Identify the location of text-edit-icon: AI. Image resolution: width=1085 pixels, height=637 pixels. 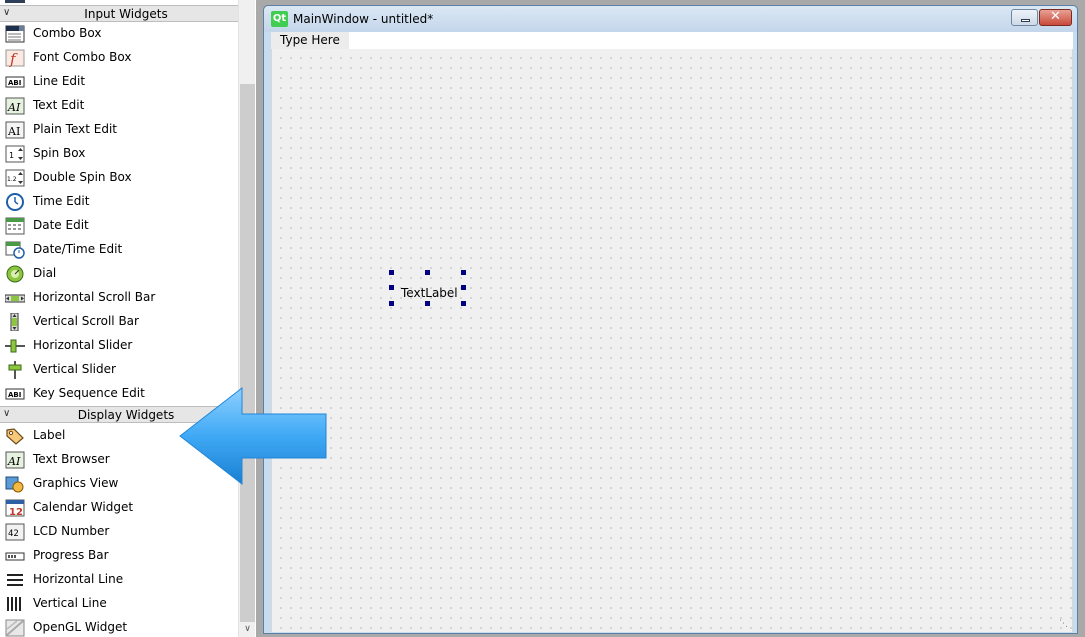
(15, 106).